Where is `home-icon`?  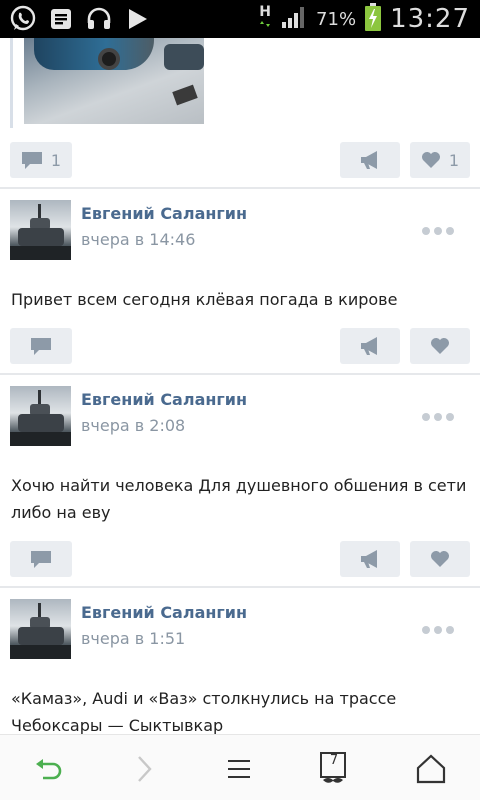 home-icon is located at coordinates (431, 769).